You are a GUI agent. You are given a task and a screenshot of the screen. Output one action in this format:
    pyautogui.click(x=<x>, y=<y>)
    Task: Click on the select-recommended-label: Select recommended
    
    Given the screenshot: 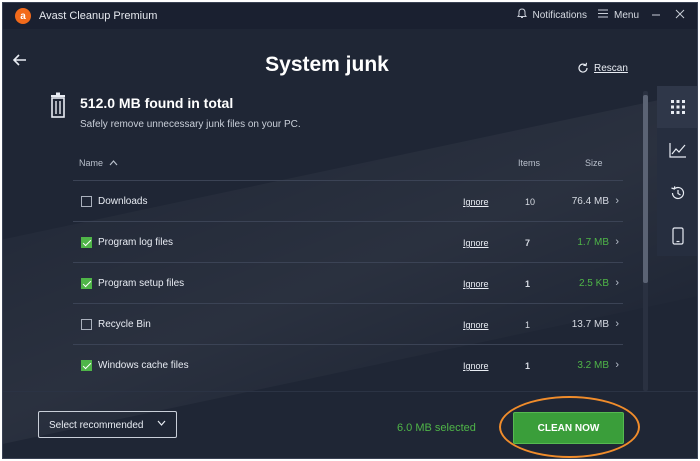 What is the action you would take?
    pyautogui.click(x=96, y=425)
    